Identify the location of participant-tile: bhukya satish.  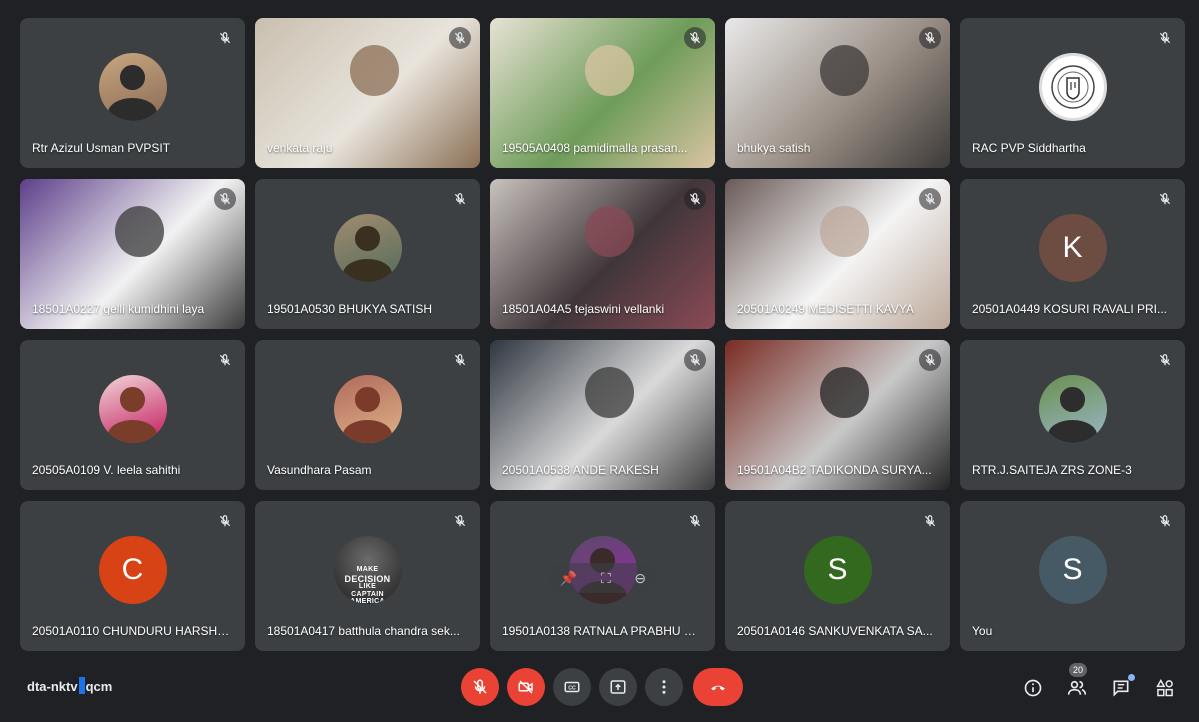
(837, 93).